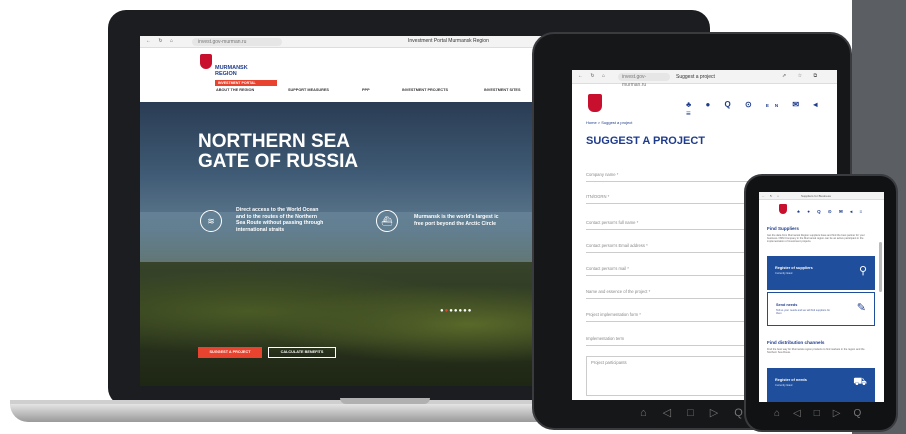 The height and width of the screenshot is (434, 906). Describe the element at coordinates (796, 342) in the screenshot. I see `find-channels-heading: Find distribution channels` at that location.